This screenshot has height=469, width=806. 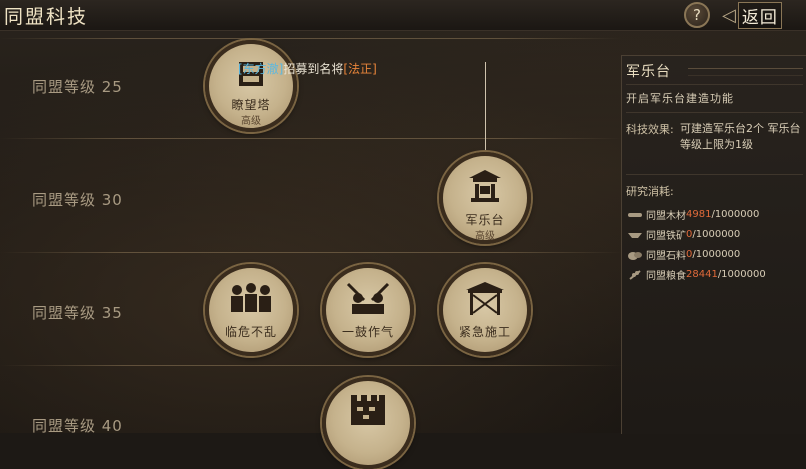 What do you see at coordinates (485, 108) in the screenshot?
I see `tech-connector-line` at bounding box center [485, 108].